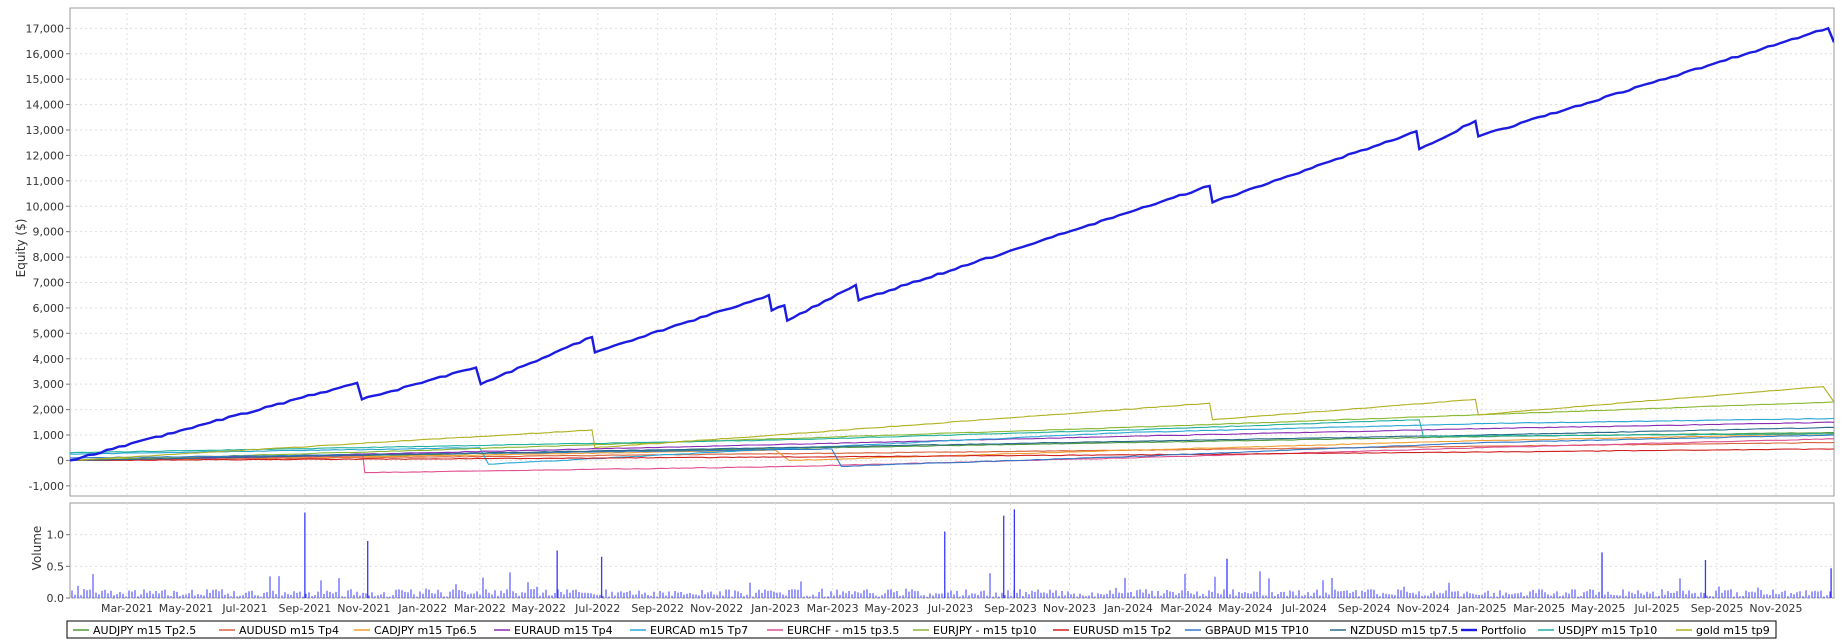  Describe the element at coordinates (127, 608) in the screenshot. I see `x-tick-label: Mar-2021` at that location.